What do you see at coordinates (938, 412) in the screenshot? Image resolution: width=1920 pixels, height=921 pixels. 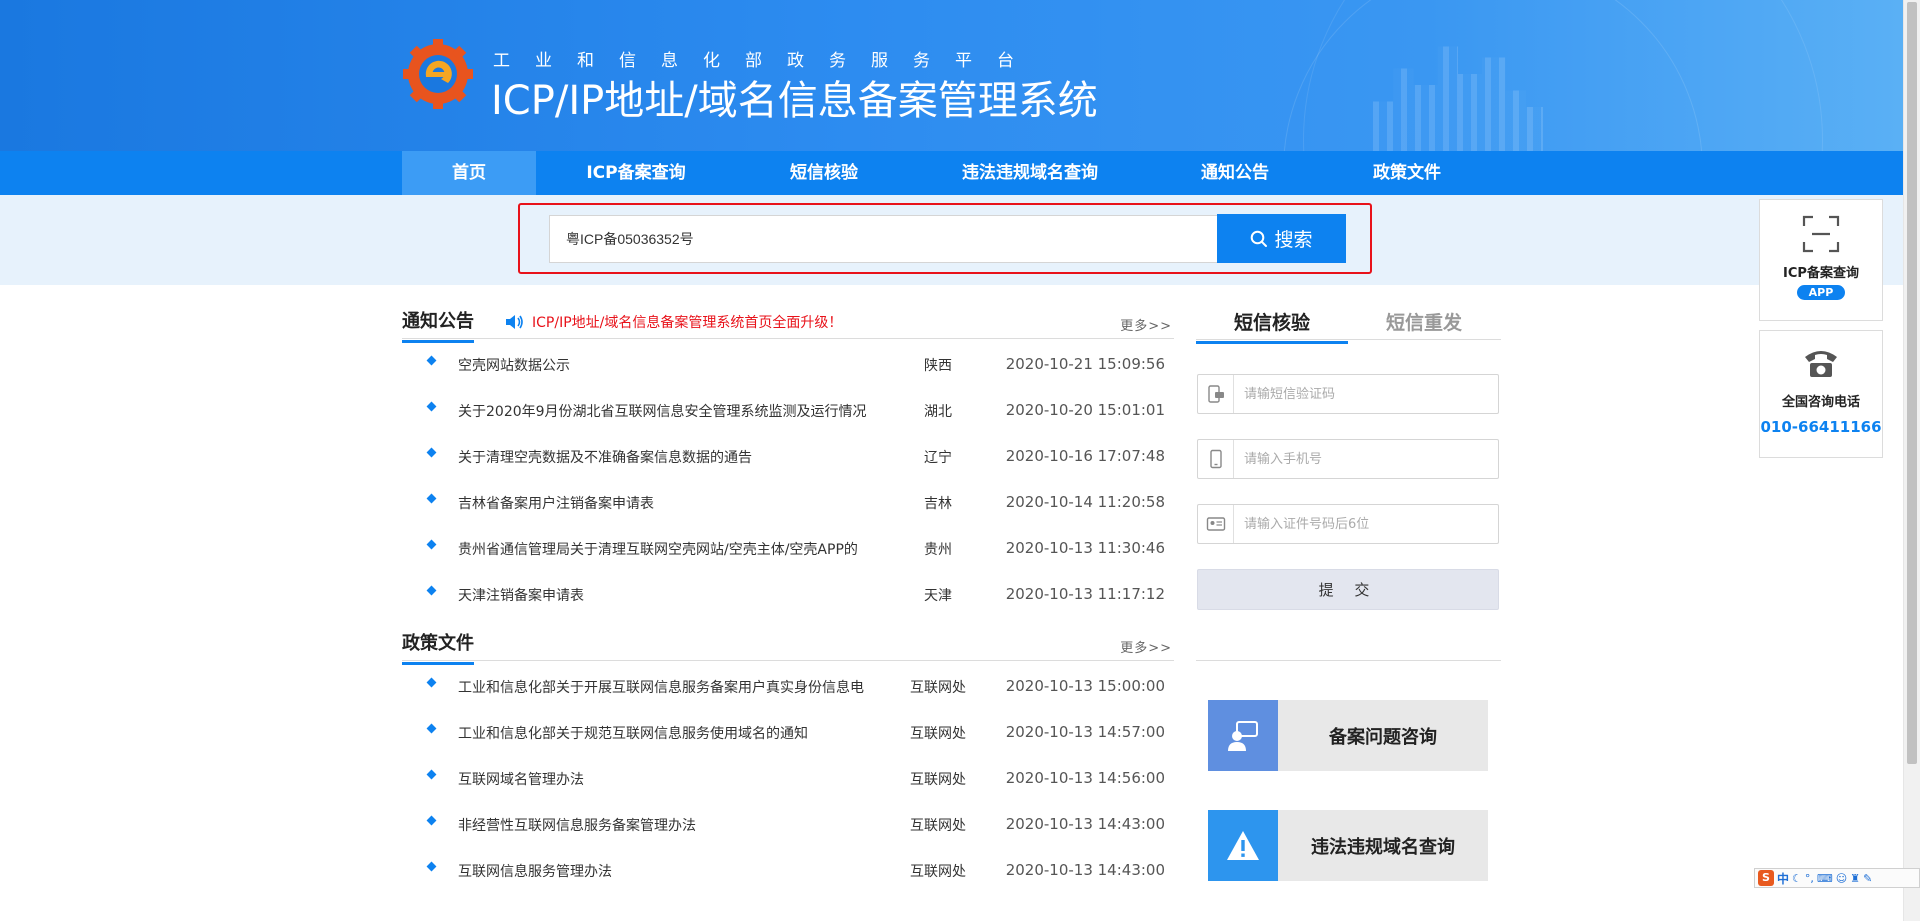 I see `list-item-region: 湖北` at bounding box center [938, 412].